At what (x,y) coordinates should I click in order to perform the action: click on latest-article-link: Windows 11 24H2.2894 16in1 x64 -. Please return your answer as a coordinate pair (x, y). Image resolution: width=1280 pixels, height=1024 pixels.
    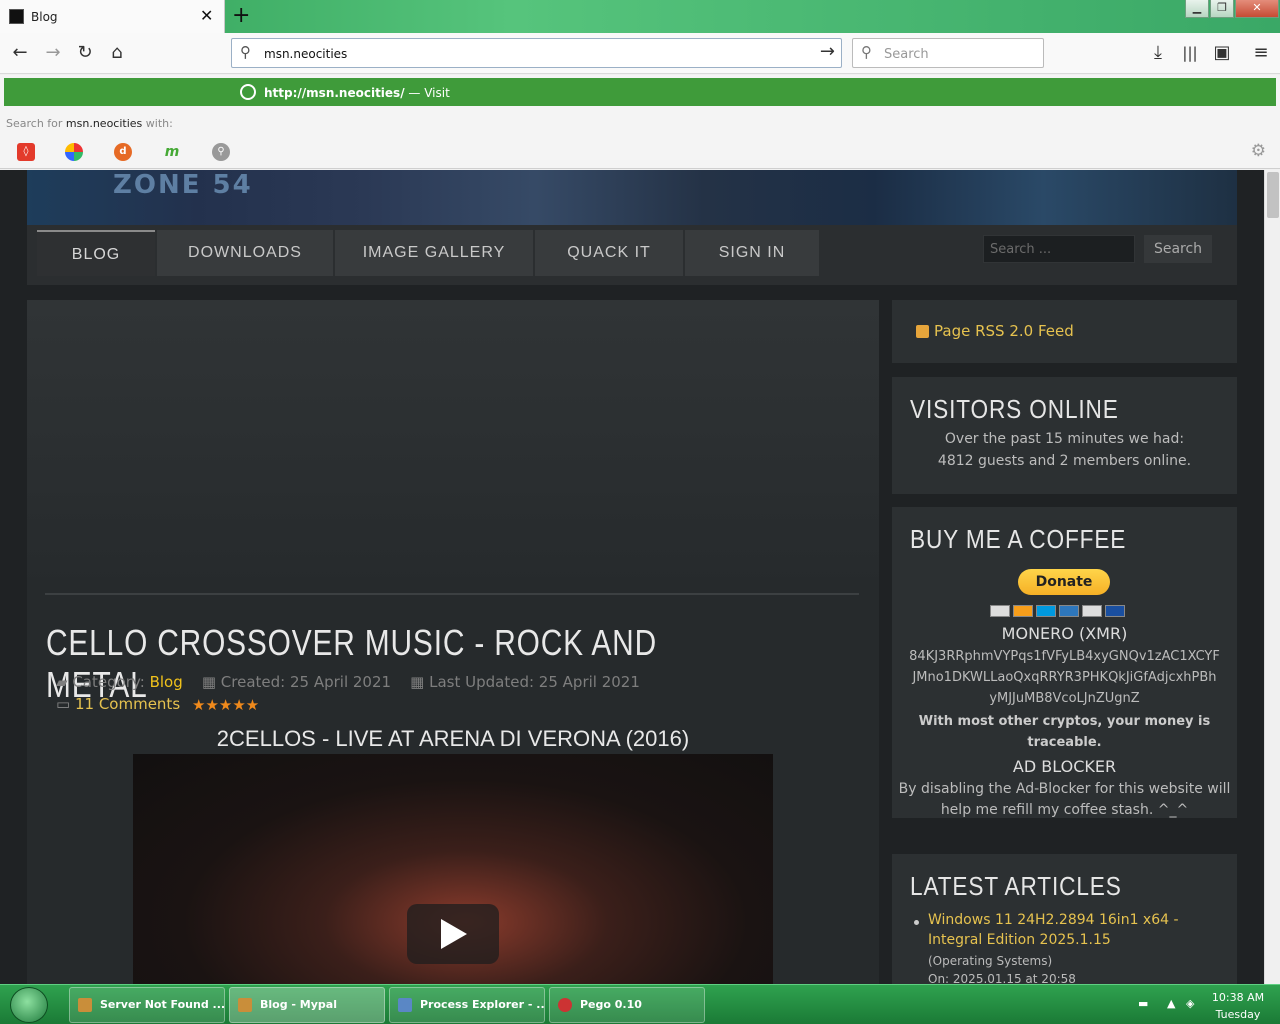
    Looking at the image, I should click on (1053, 920).